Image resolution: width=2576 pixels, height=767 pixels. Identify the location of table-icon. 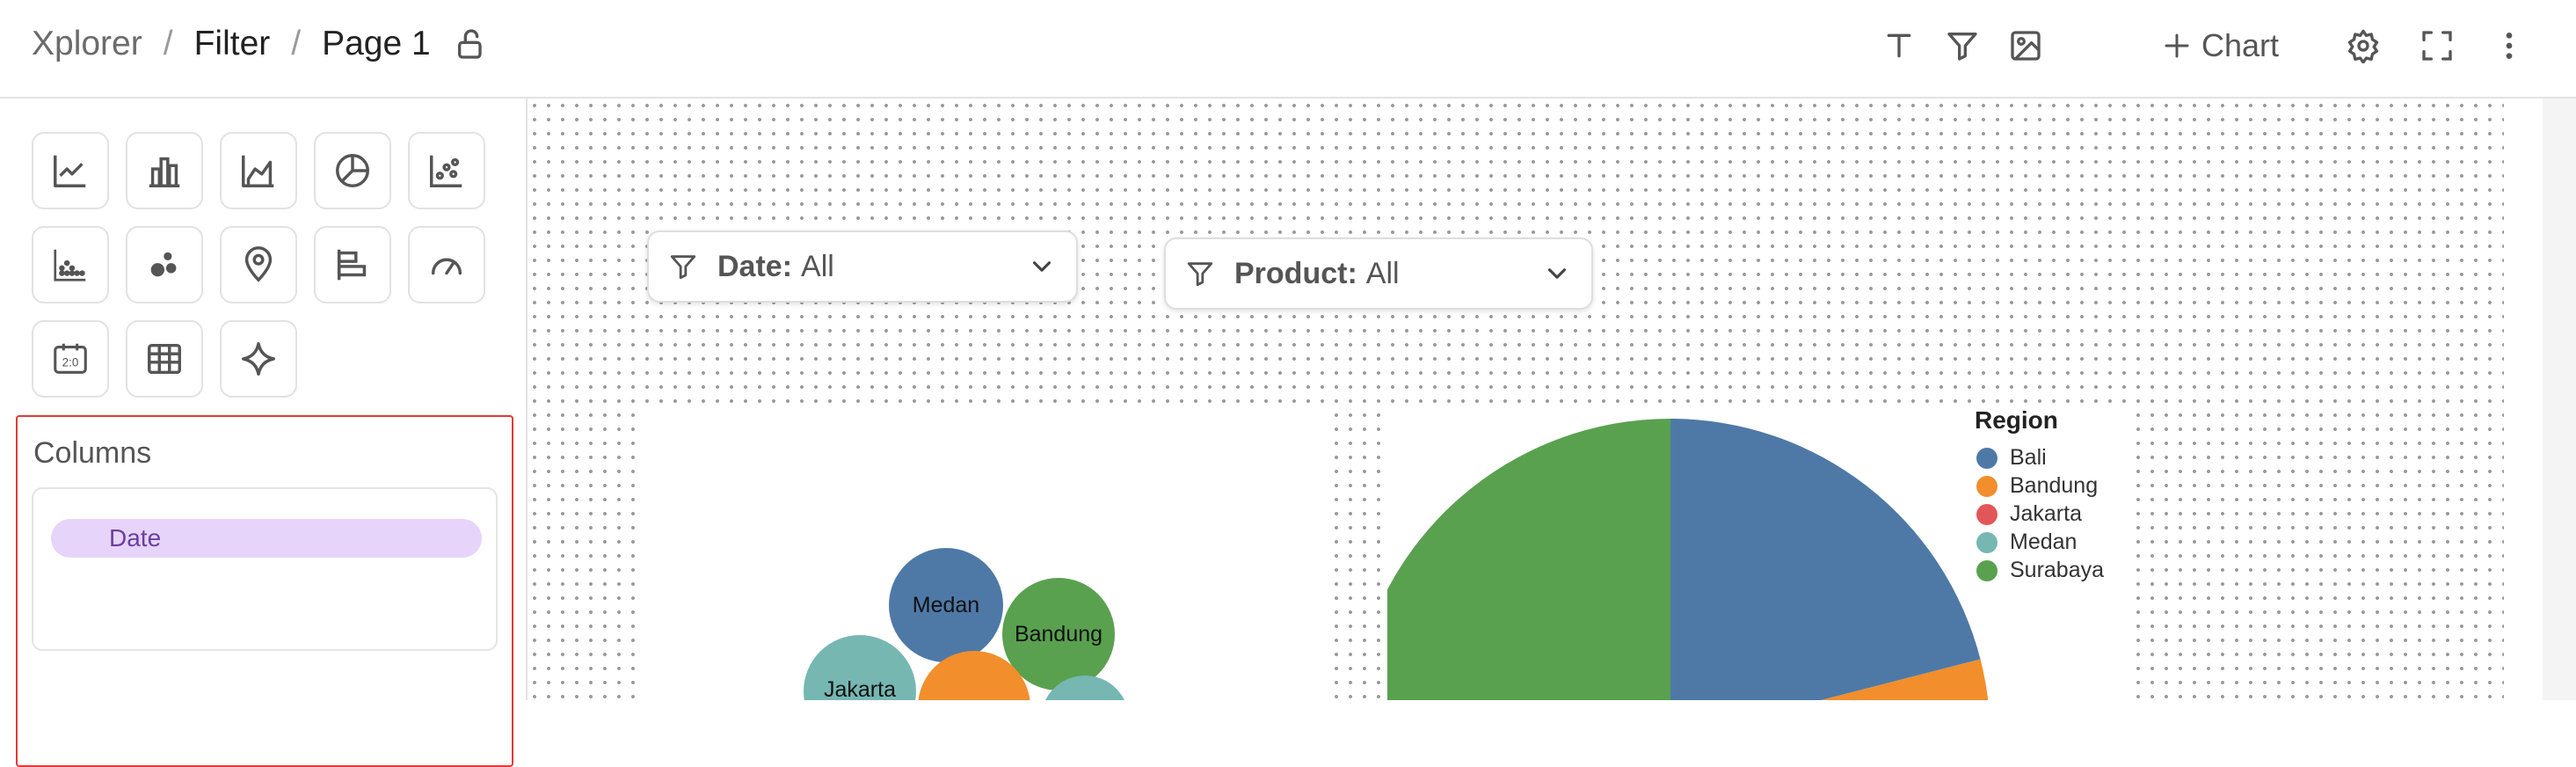
(164, 359).